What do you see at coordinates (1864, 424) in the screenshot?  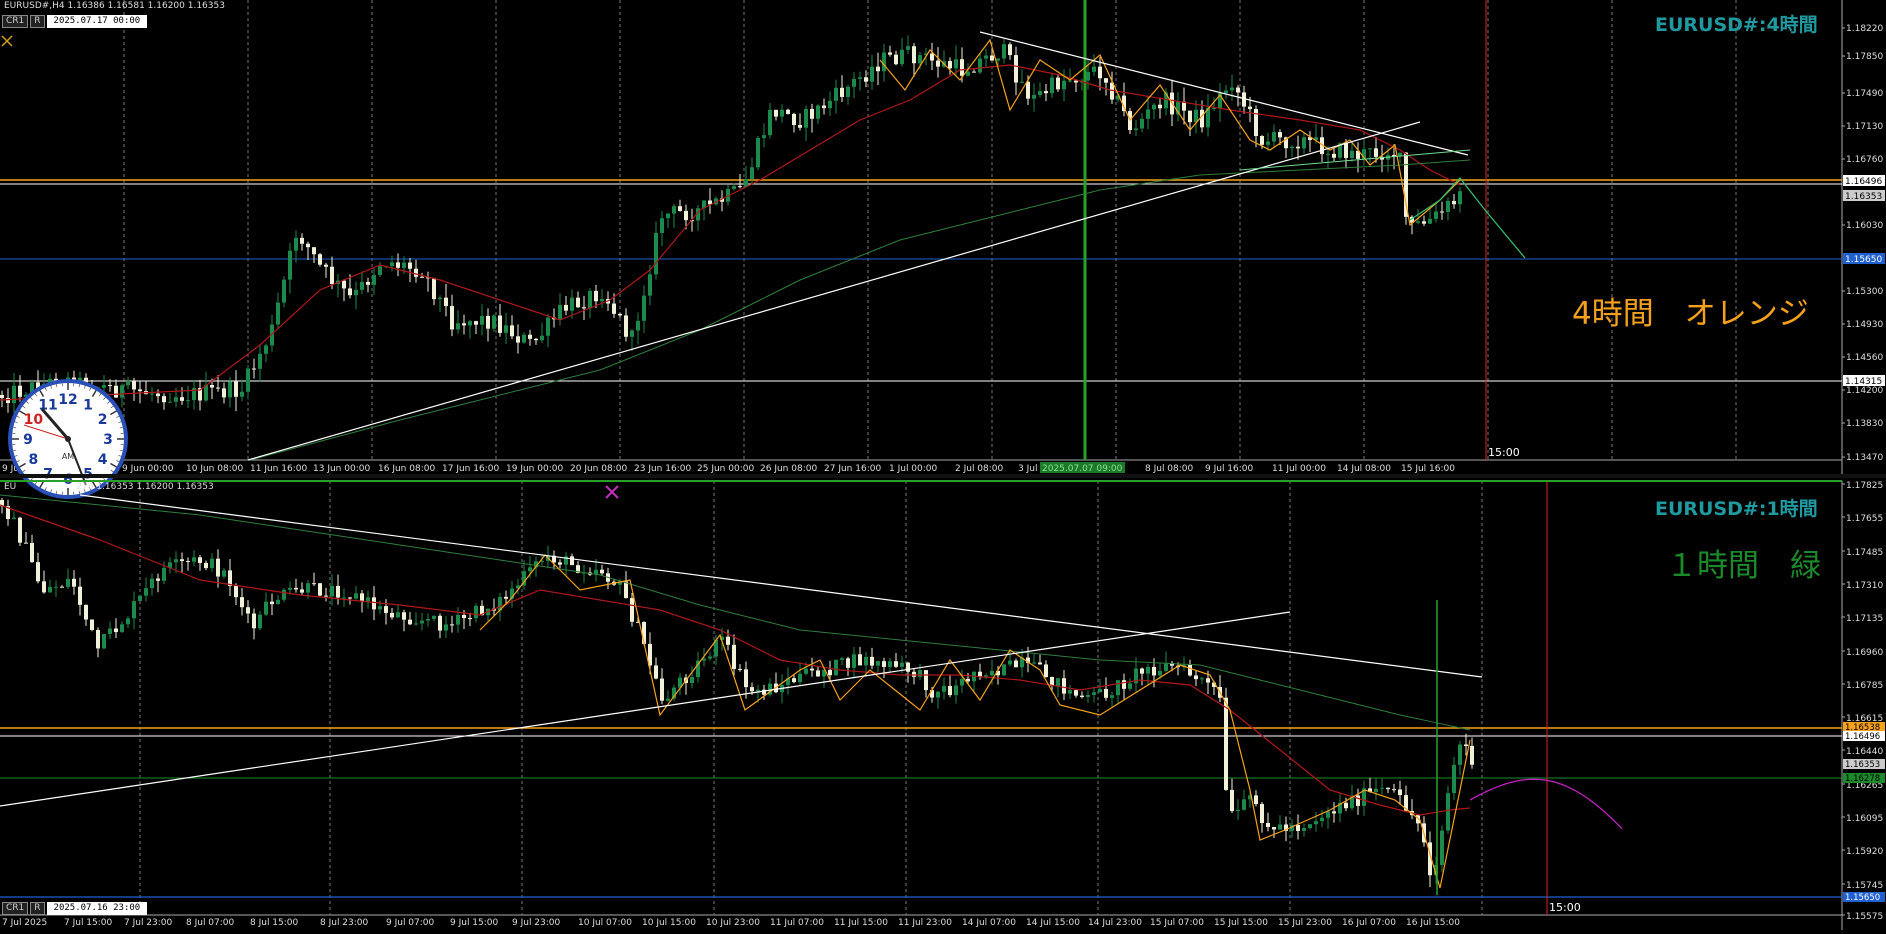 I see `h4-price-label: 1.13830` at bounding box center [1864, 424].